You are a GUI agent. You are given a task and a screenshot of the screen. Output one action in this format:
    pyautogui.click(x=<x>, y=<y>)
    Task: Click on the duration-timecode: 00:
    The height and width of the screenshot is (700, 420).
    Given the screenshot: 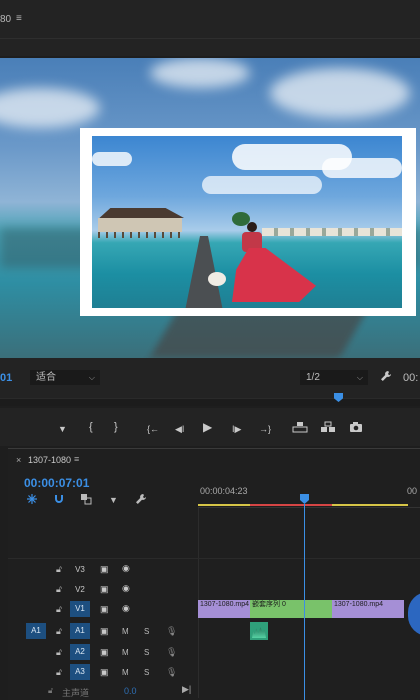 What is the action you would take?
    pyautogui.click(x=411, y=378)
    